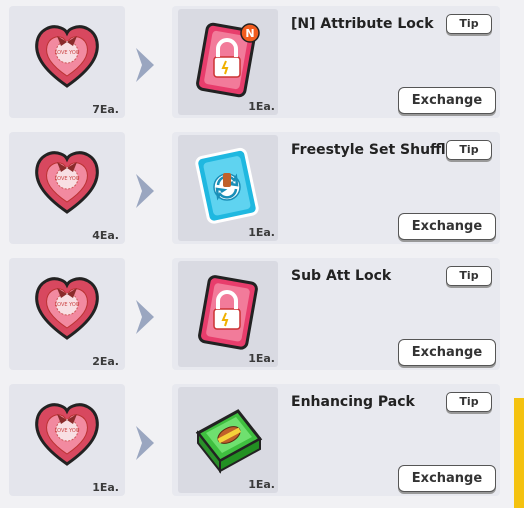  I want to click on enhancing-pack-icon, so click(229, 441).